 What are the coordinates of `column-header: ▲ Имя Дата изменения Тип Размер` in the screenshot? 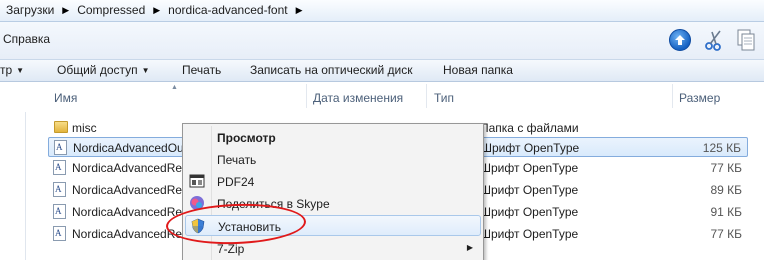 It's located at (382, 98).